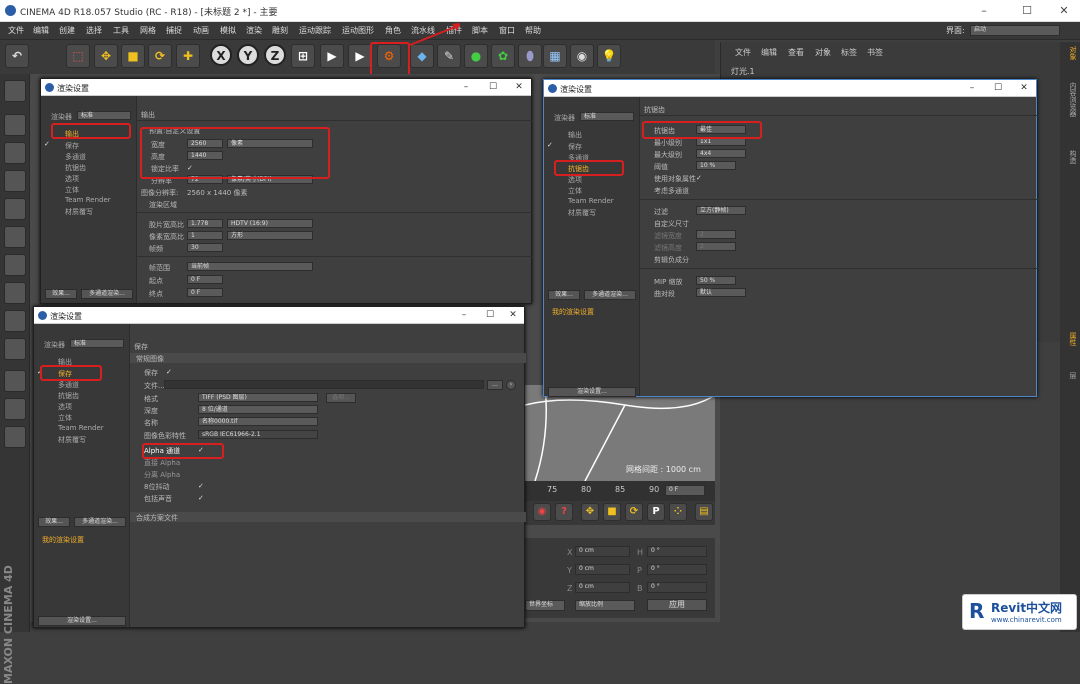  Describe the element at coordinates (160, 56) in the screenshot. I see `rotate-icon: ⟳` at that location.